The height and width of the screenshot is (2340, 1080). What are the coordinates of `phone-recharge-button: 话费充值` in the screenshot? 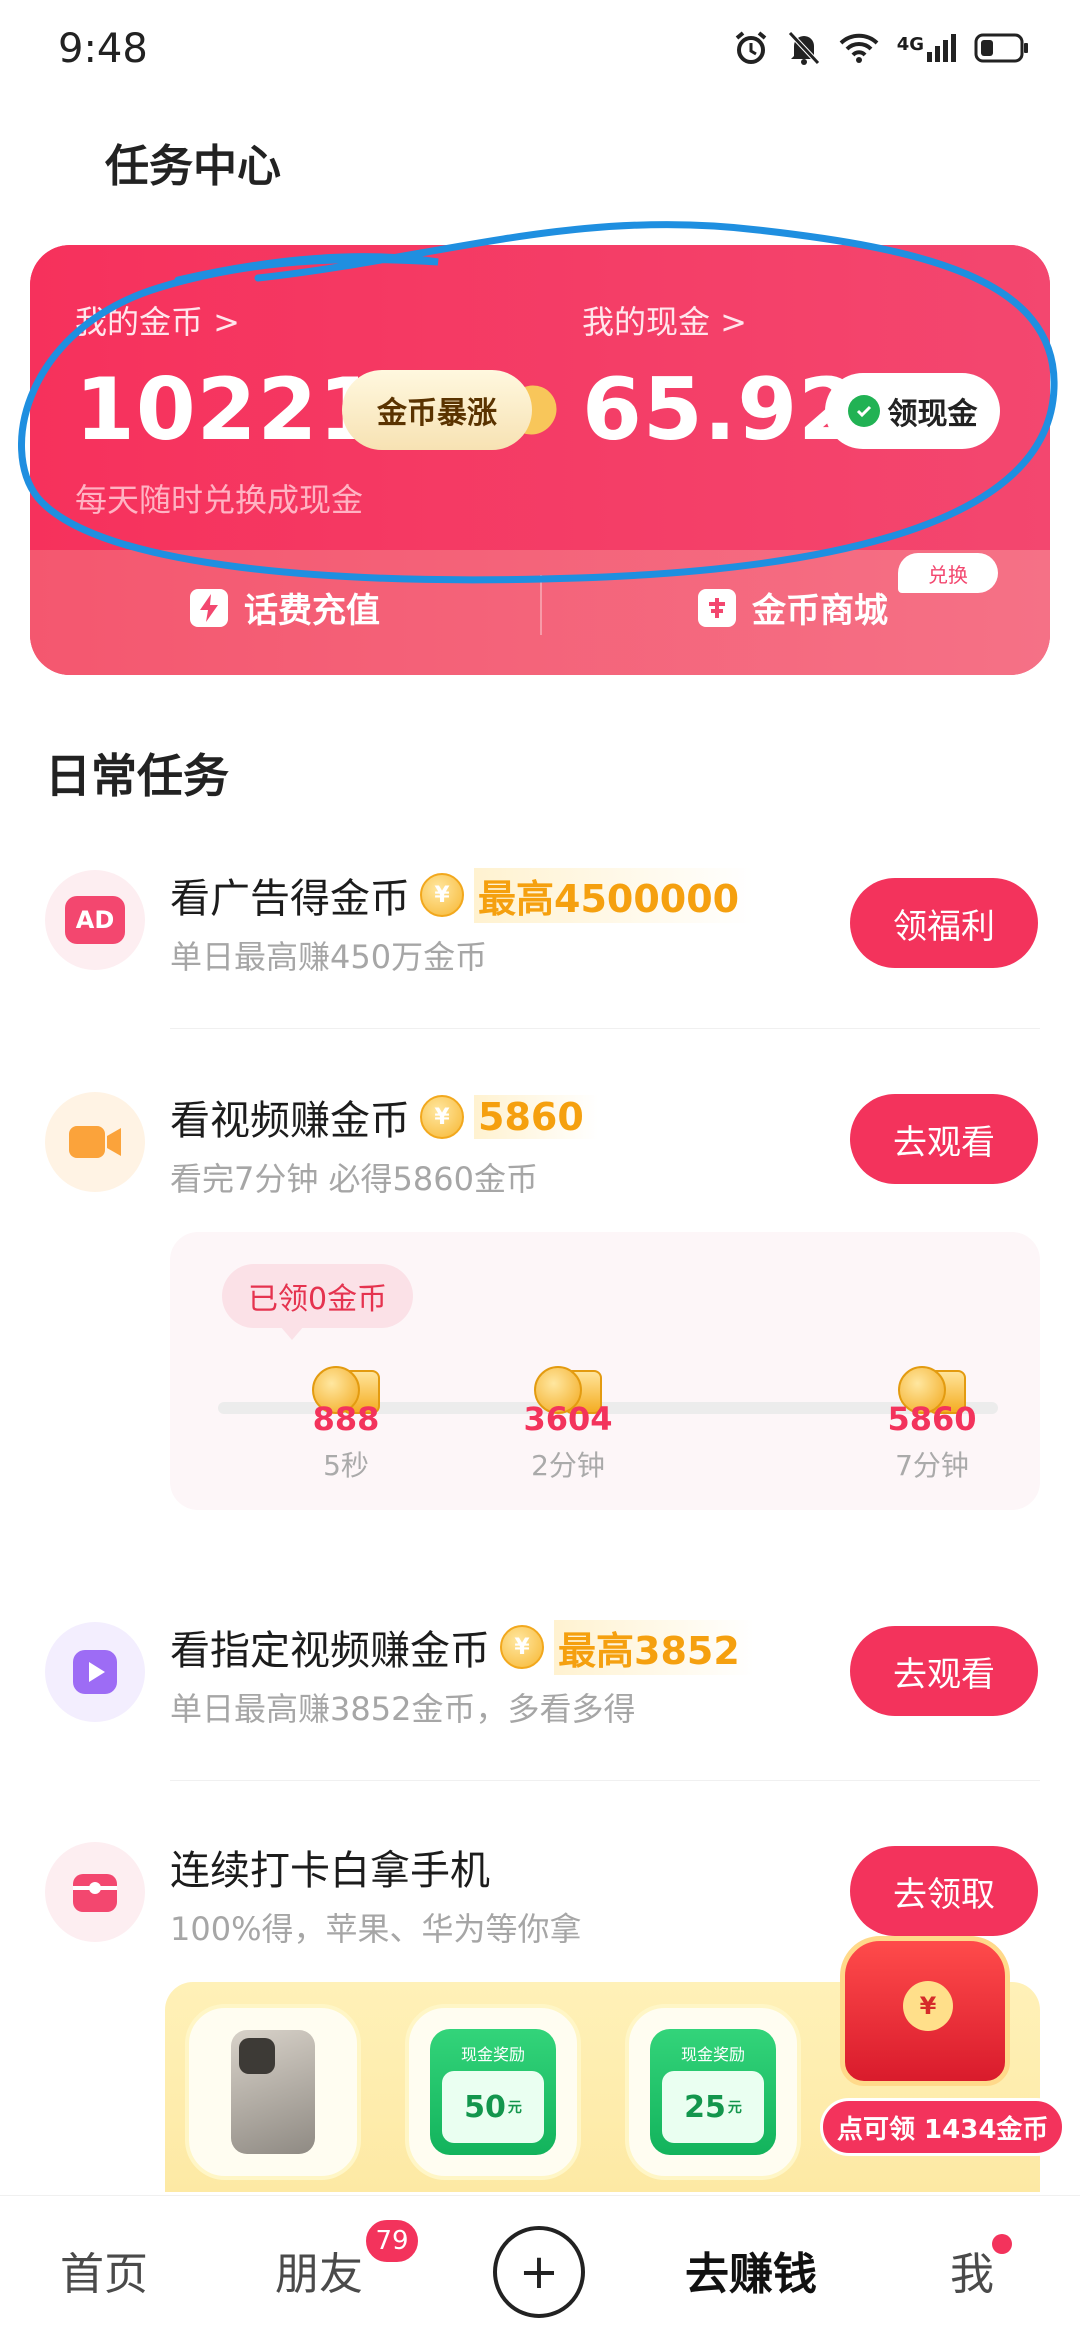 It's located at (285, 607).